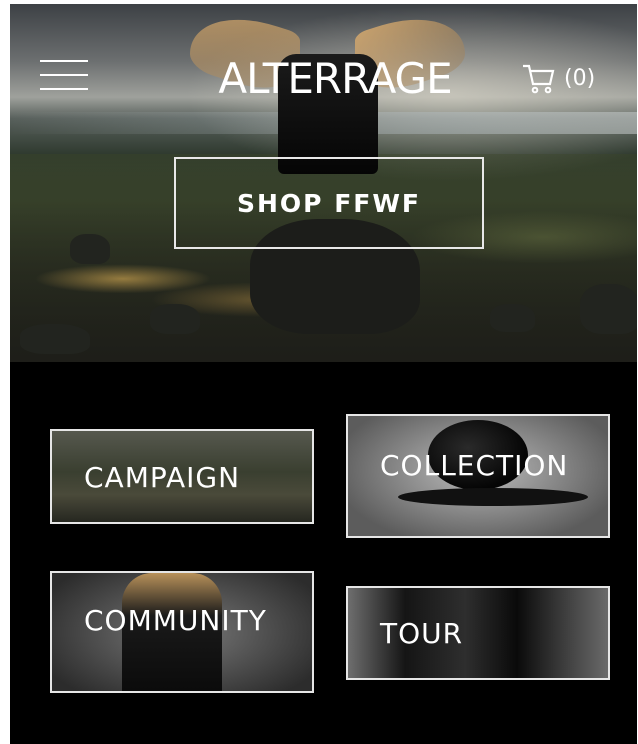  What do you see at coordinates (580, 78) in the screenshot?
I see `cart-count: (0)` at bounding box center [580, 78].